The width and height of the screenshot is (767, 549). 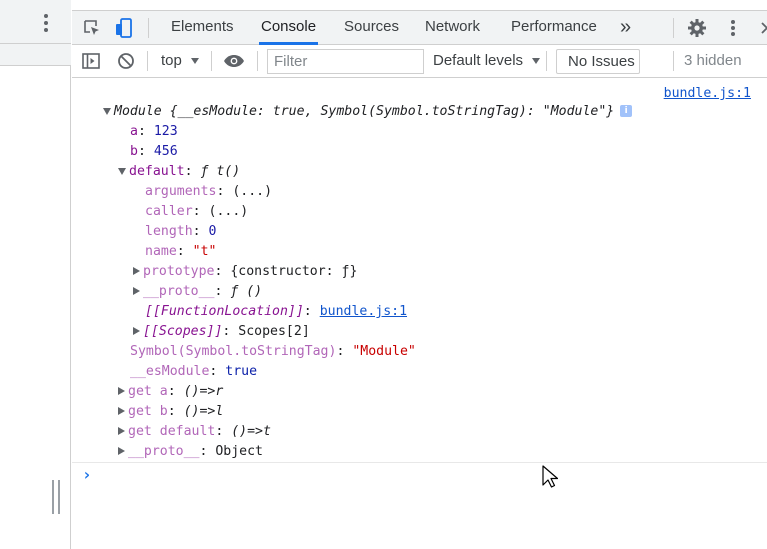 I want to click on property-row-expandable: get default: ()=>t, so click(x=194, y=432).